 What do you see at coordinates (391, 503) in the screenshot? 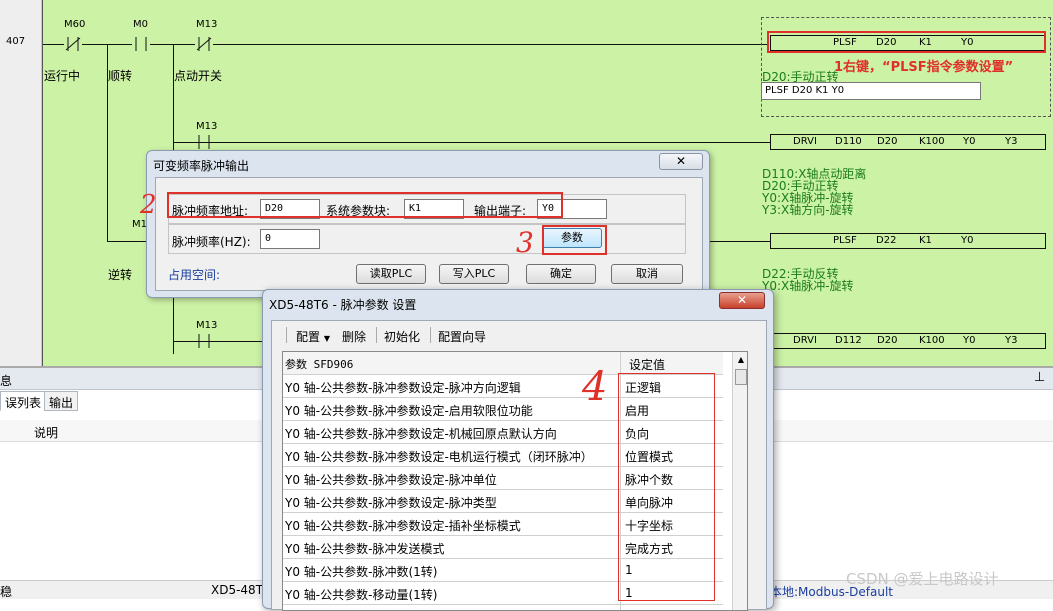
I see `param-name: Y0 轴-公共参数-脉冲参数设定-脉冲类型` at bounding box center [391, 503].